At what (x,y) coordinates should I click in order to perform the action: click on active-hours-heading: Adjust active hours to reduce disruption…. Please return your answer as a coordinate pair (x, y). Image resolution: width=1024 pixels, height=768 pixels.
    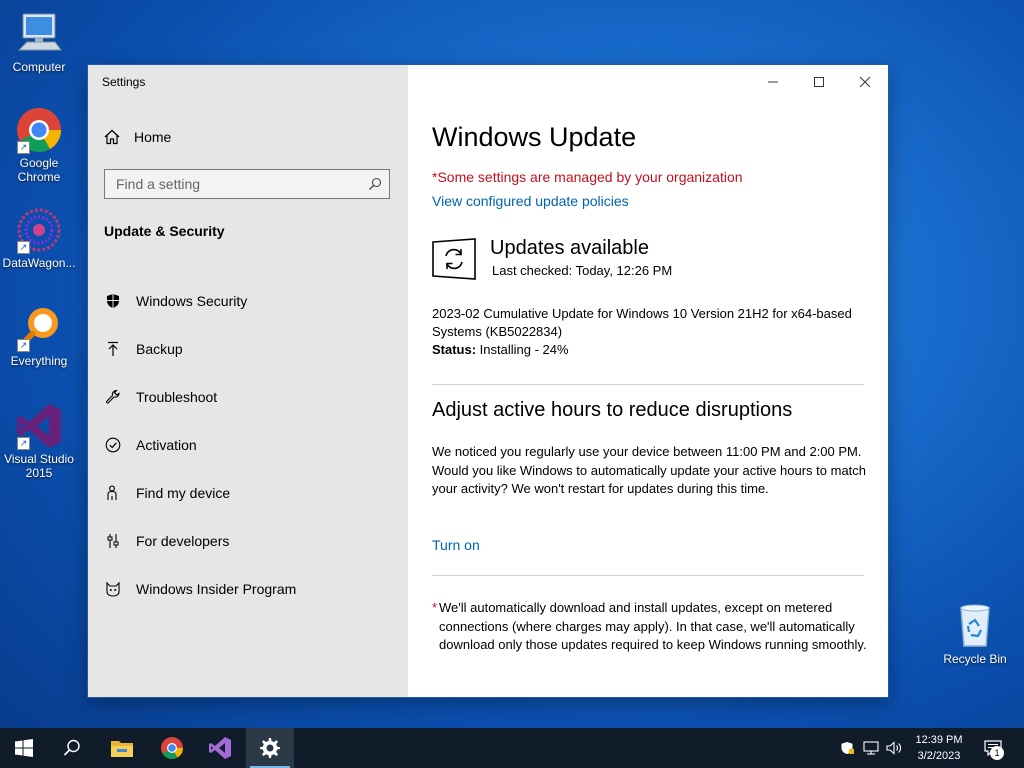
    Looking at the image, I should click on (612, 410).